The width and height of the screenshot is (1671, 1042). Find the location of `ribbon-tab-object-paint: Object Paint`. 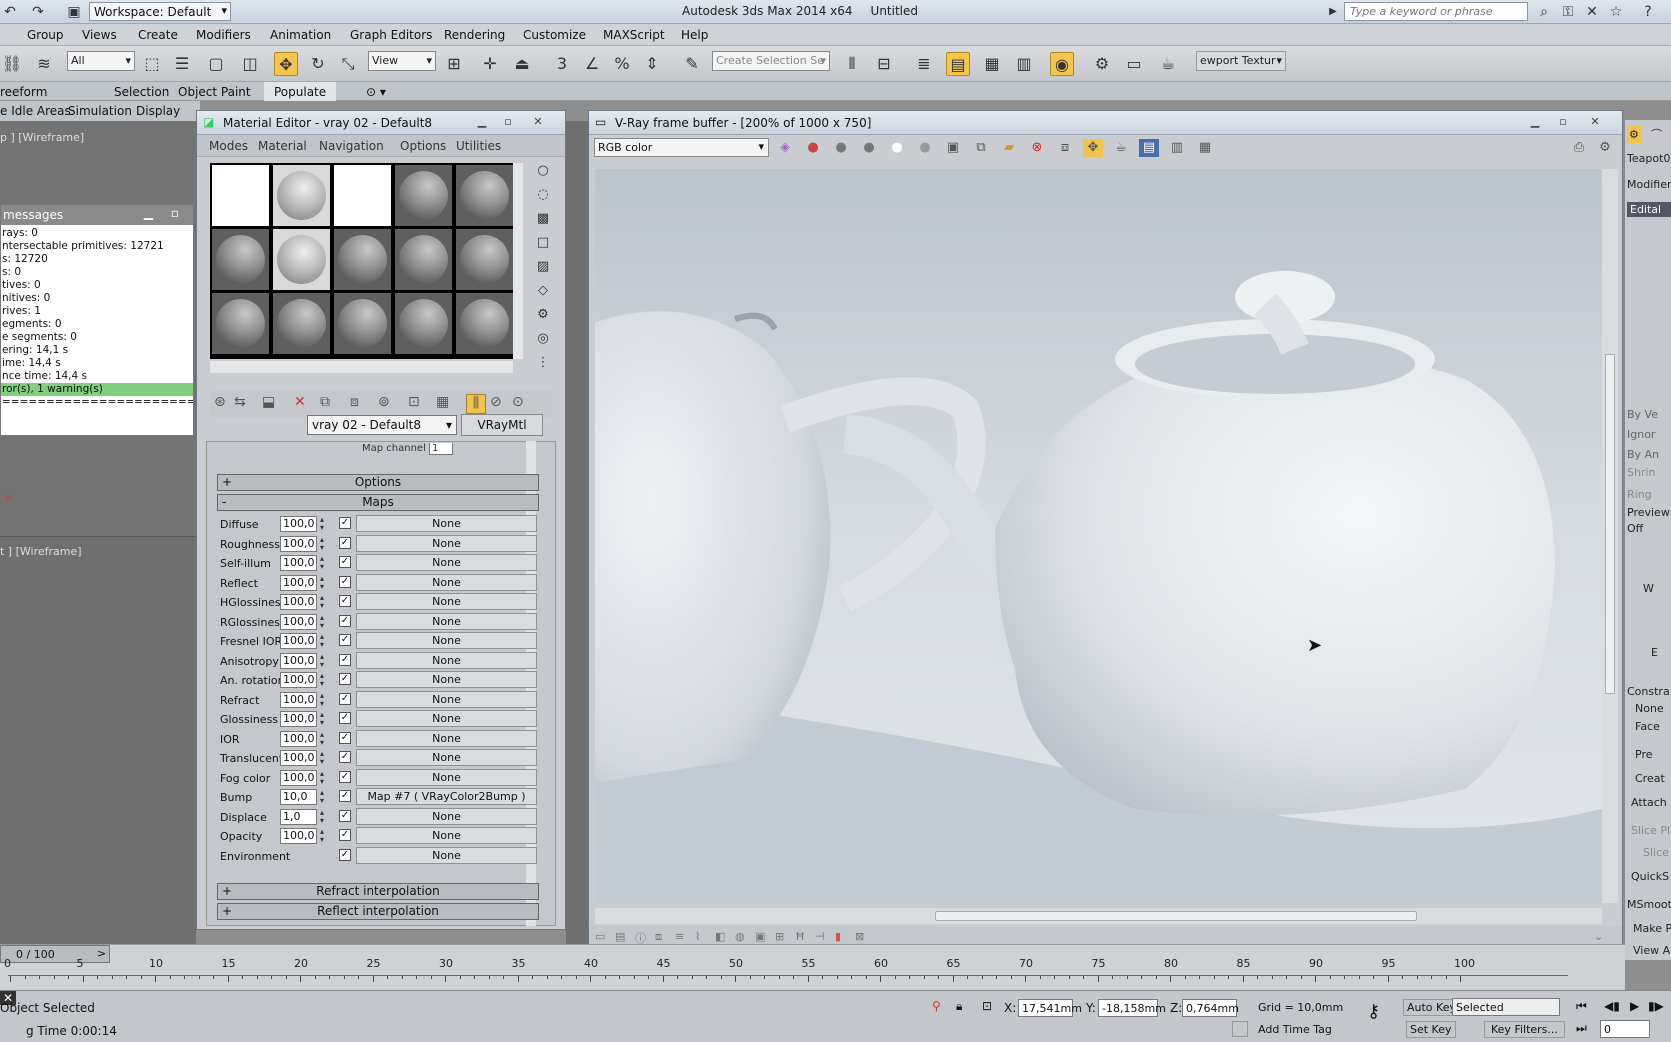

ribbon-tab-object-paint: Object Paint is located at coordinates (214, 92).